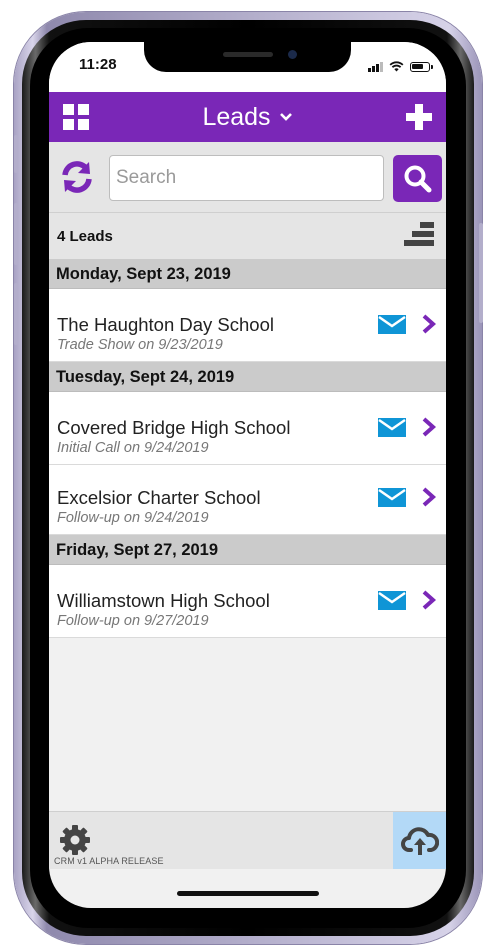  I want to click on lead-activity: Initial Call on 9/24/2019, so click(133, 448).